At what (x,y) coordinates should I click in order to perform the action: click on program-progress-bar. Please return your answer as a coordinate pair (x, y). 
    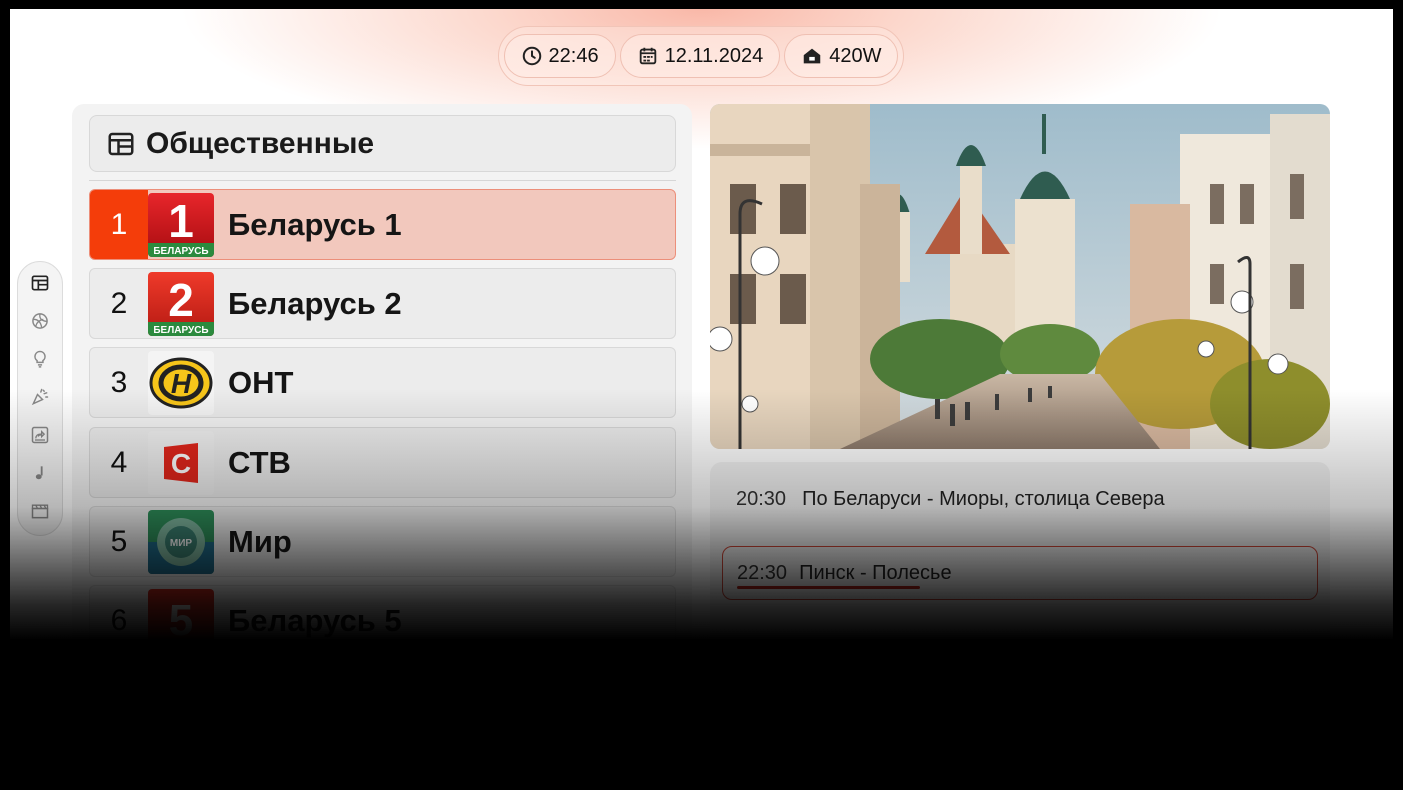
    Looking at the image, I should click on (828, 587).